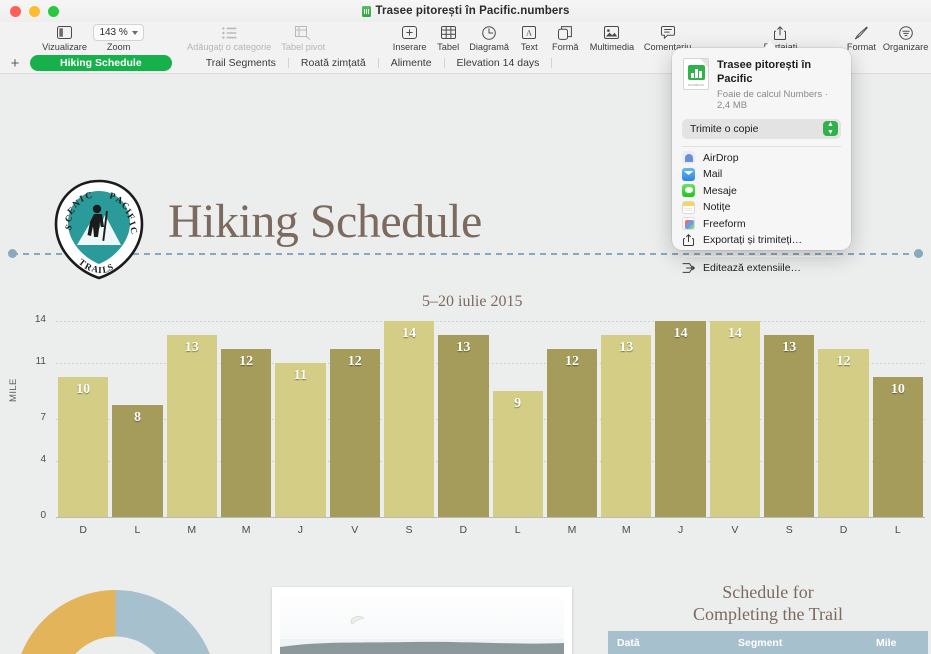 The image size is (931, 654). Describe the element at coordinates (905, 37) in the screenshot. I see `toolbar-organize-button: Organizare` at that location.